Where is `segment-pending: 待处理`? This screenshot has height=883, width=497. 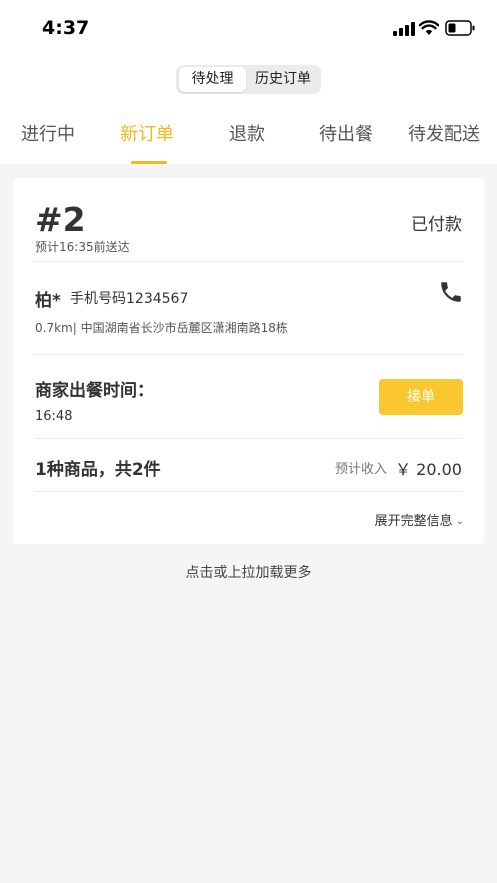
segment-pending: 待处理 is located at coordinates (212, 79).